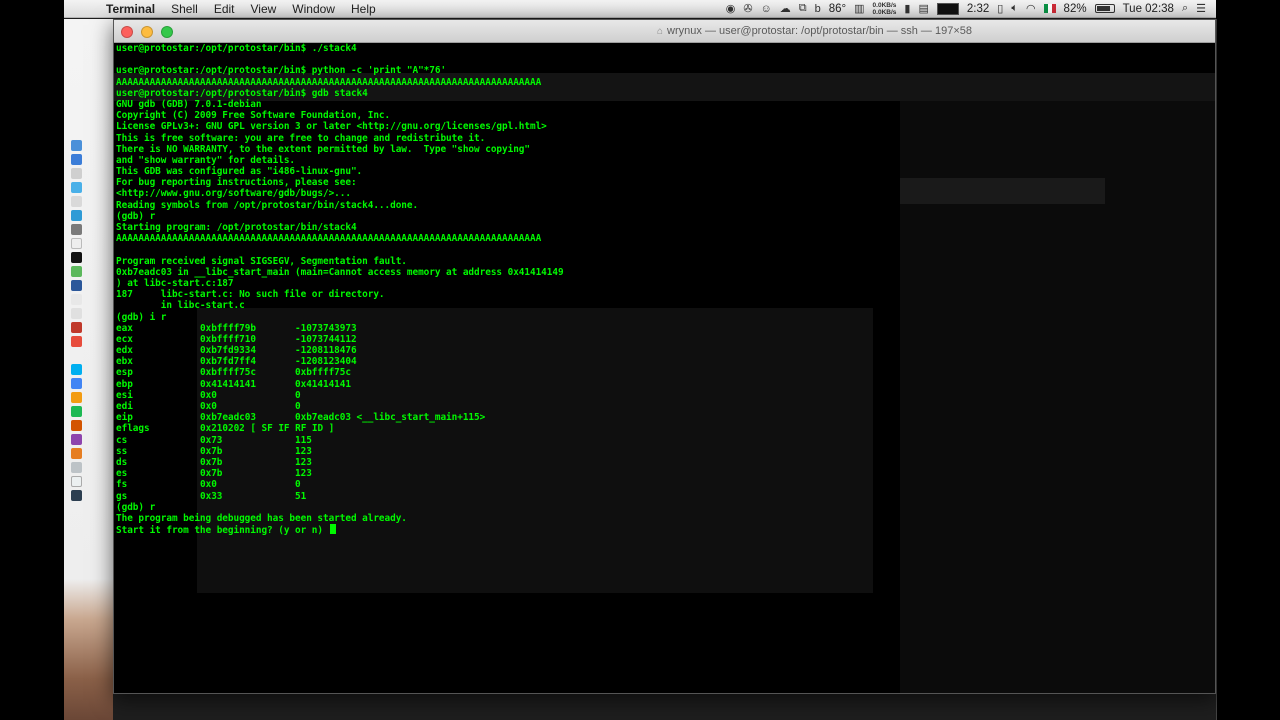 The height and width of the screenshot is (720, 1280). Describe the element at coordinates (907, 8) in the screenshot. I see `disk-icon: ▮` at that location.